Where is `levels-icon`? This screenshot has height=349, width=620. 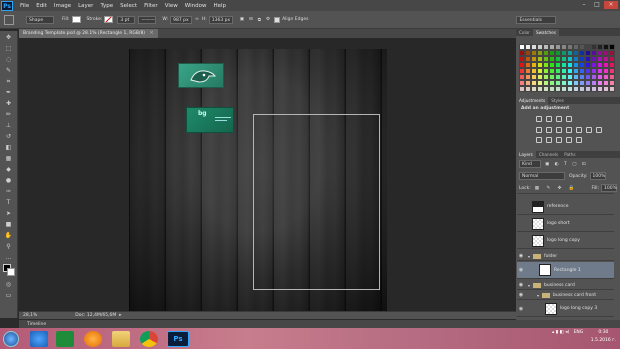
levels-icon is located at coordinates (549, 119).